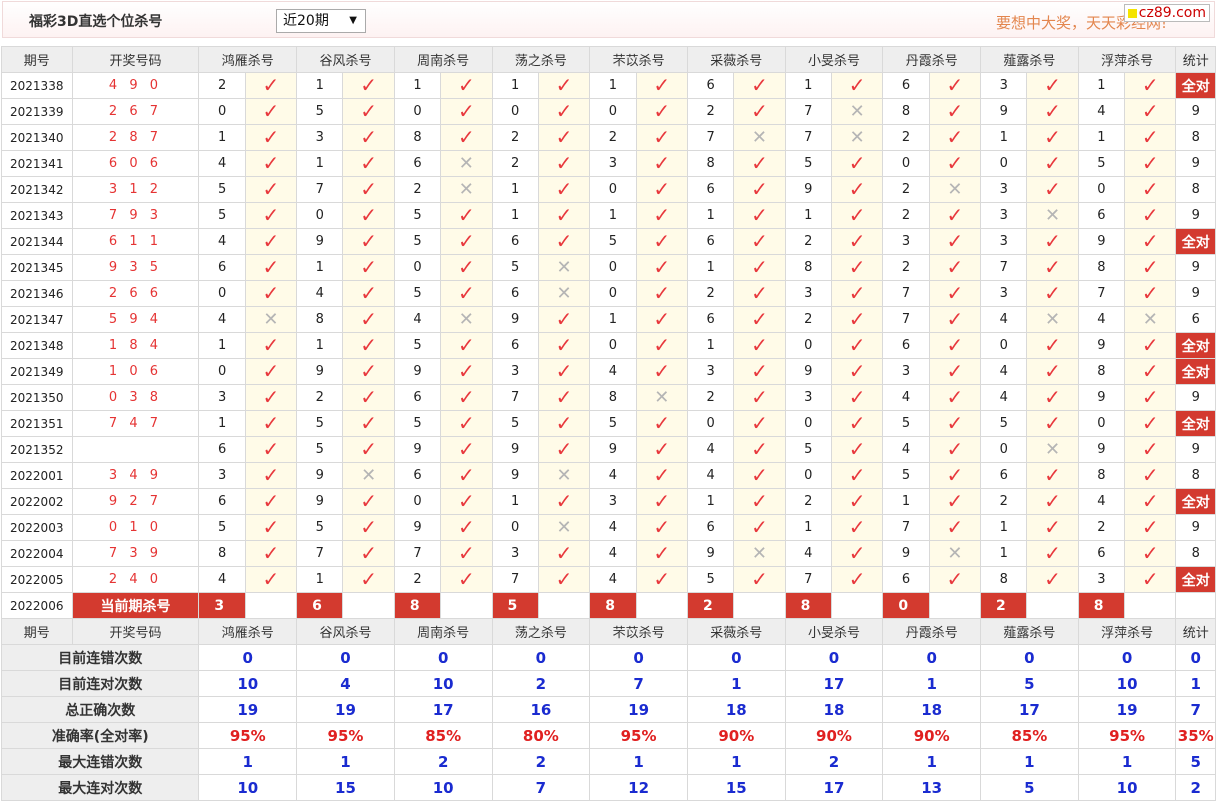 Image resolution: width=1217 pixels, height=806 pixels. I want to click on kill-number-cell: 9, so click(1004, 111).